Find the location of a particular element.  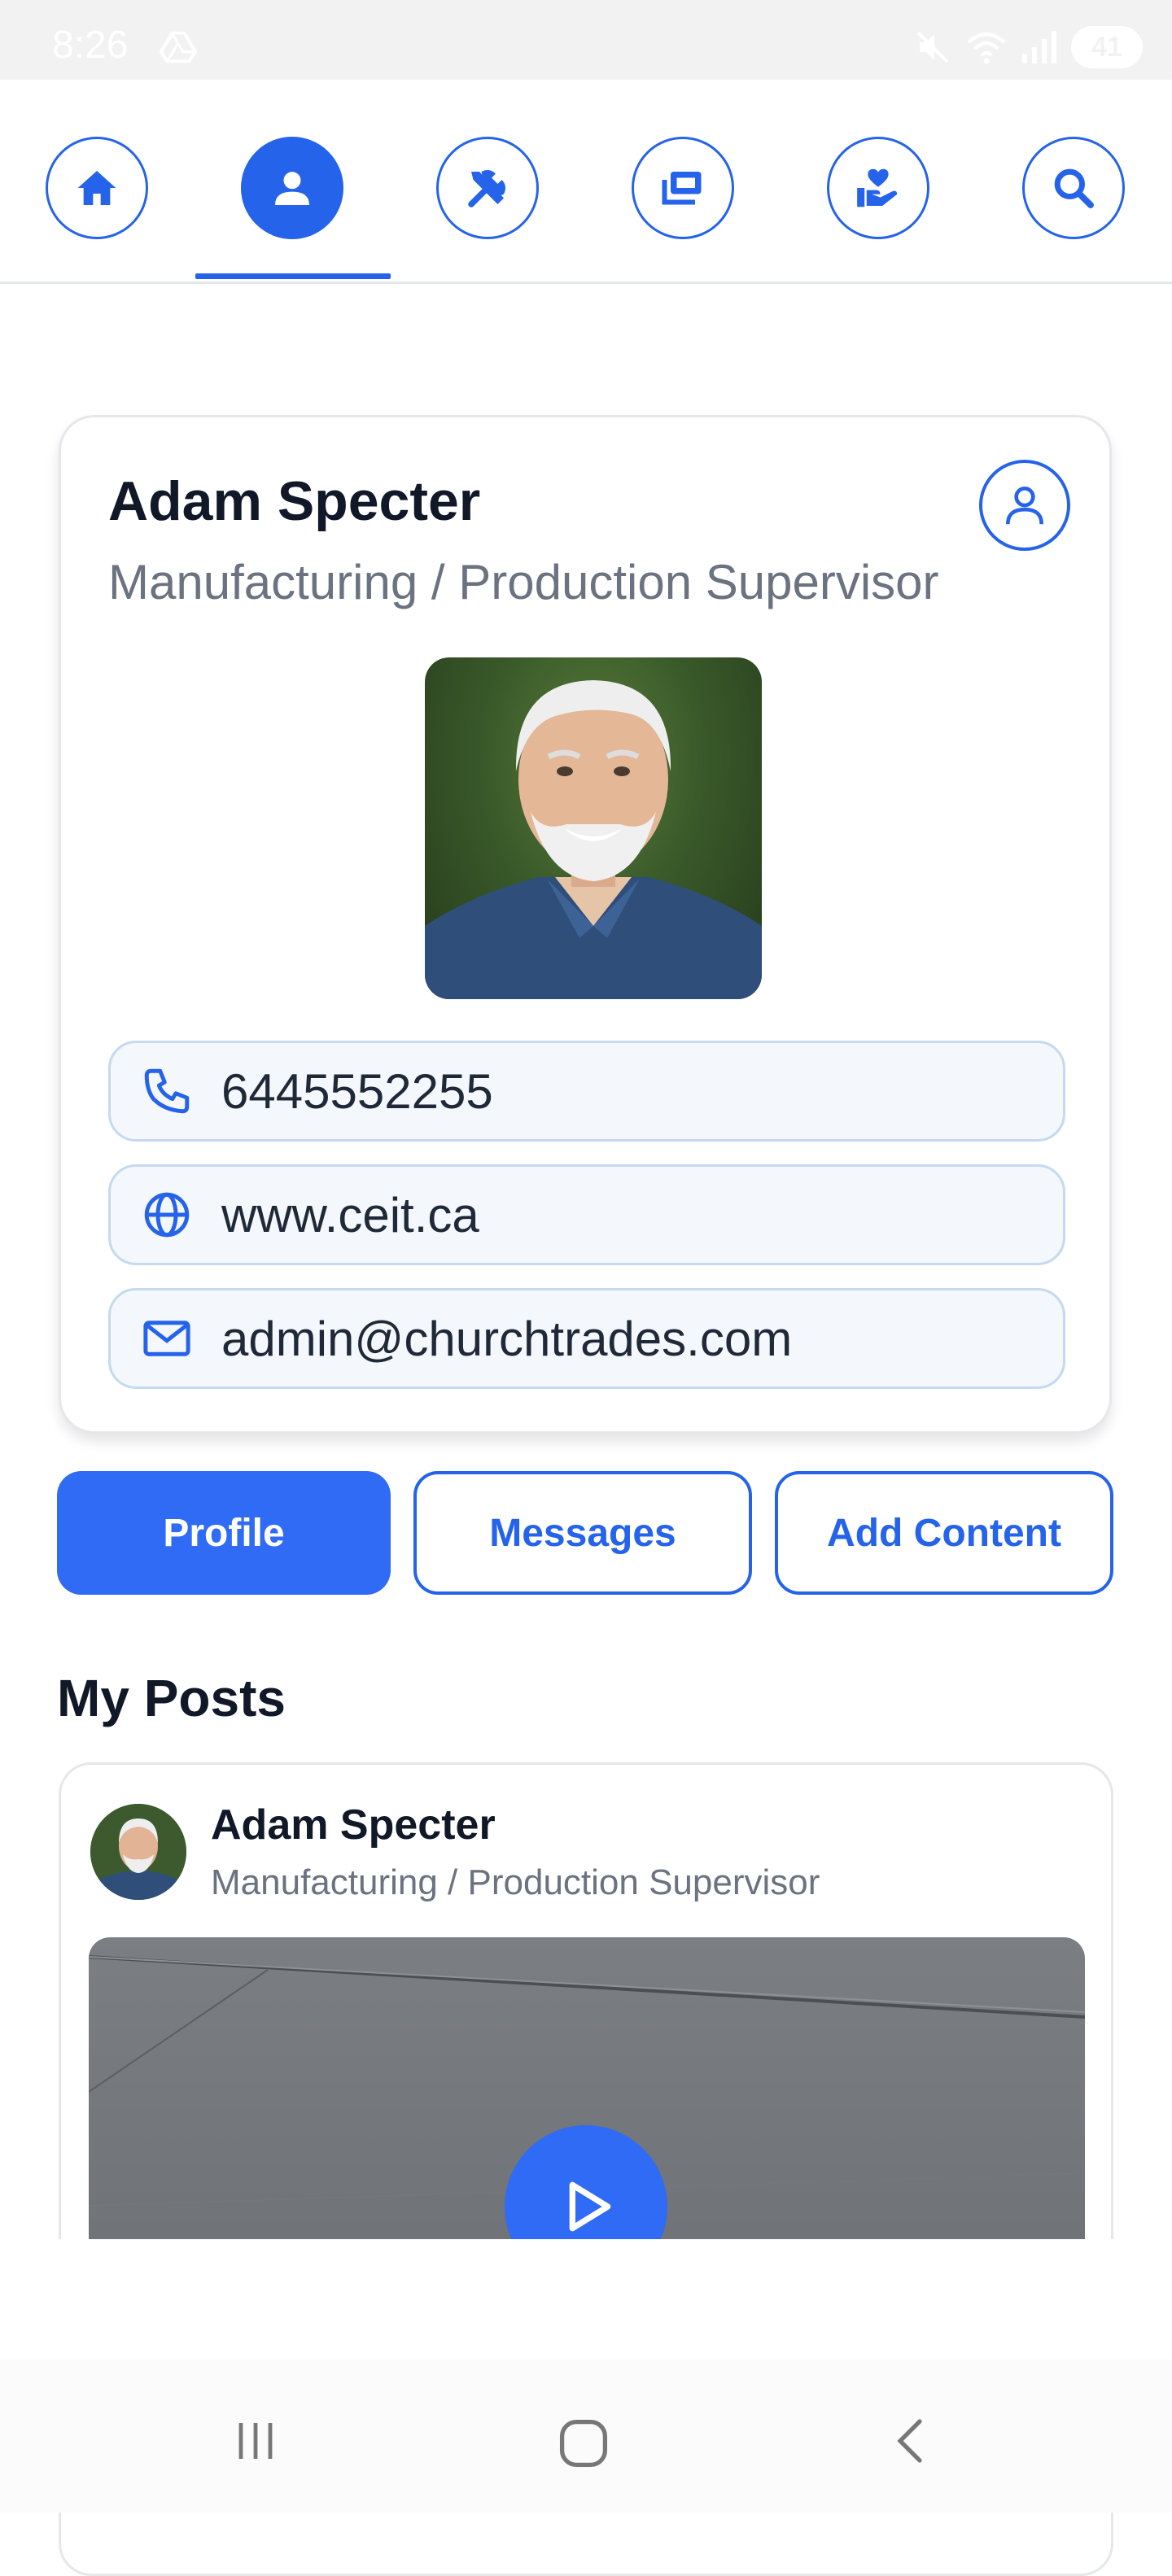

hand-heart-icon is located at coordinates (877, 187).